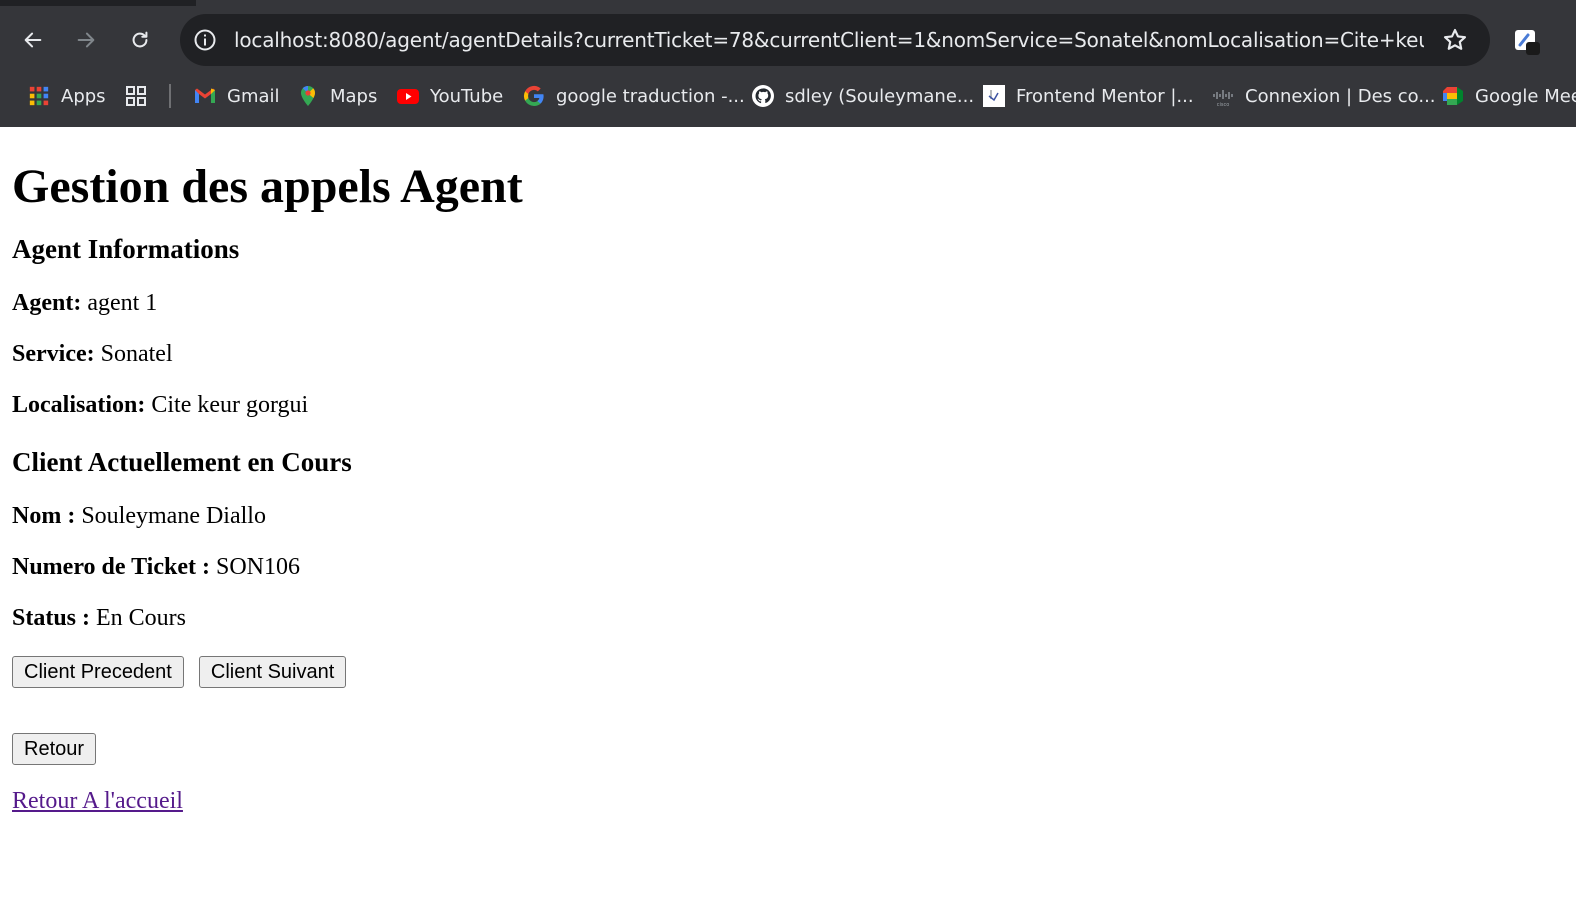 This screenshot has width=1576, height=924. Describe the element at coordinates (788, 618) in the screenshot. I see `status-row: Status : En Cours` at that location.